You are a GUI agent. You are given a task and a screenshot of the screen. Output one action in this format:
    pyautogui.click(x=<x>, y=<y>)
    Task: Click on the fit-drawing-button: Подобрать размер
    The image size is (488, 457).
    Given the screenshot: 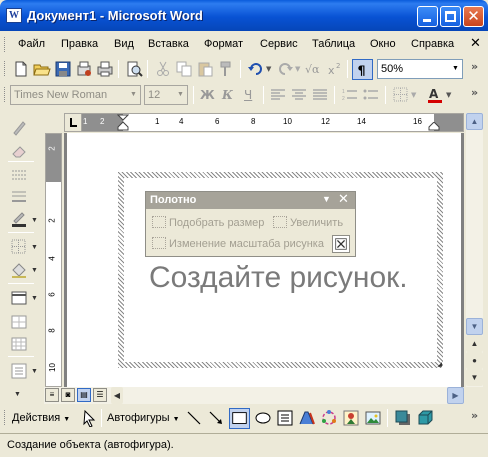 What is the action you would take?
    pyautogui.click(x=208, y=225)
    